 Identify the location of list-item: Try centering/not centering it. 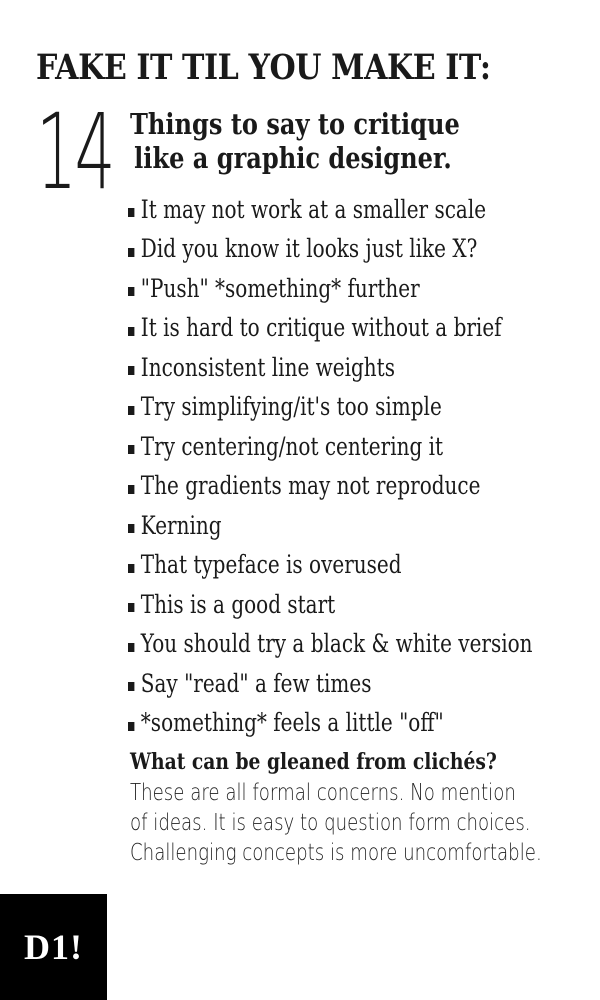
(330, 447).